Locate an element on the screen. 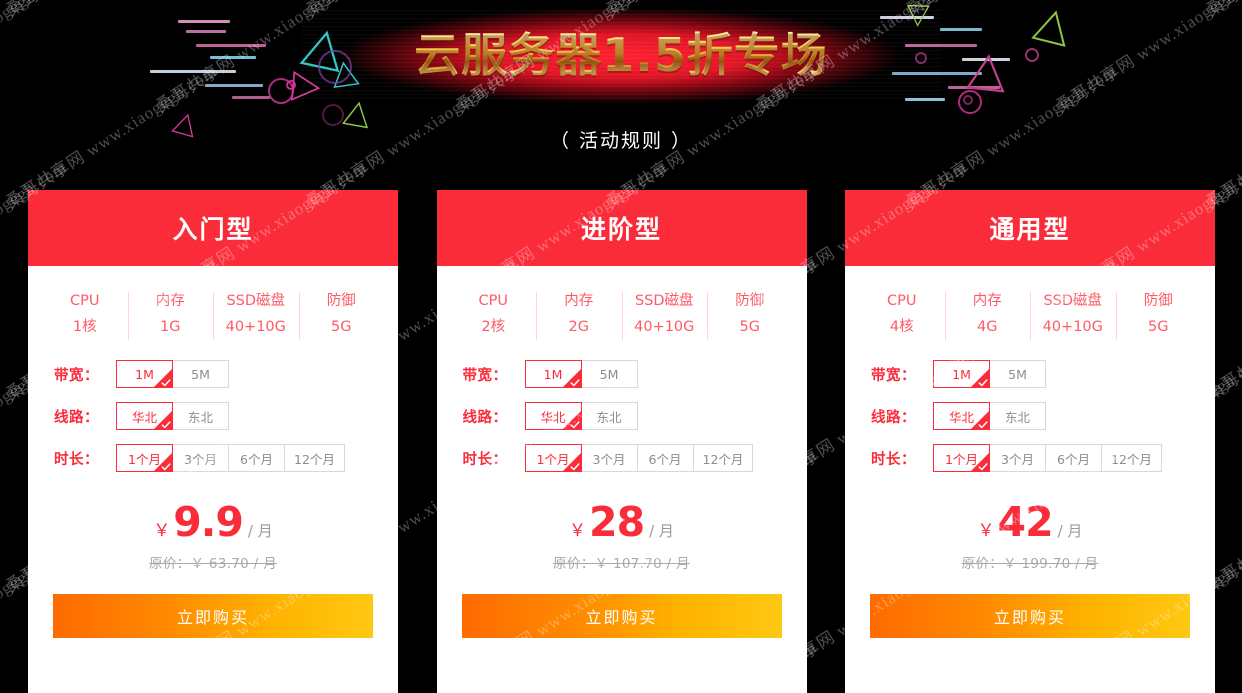 The image size is (1242, 693). card-title: 入门型 is located at coordinates (213, 228).